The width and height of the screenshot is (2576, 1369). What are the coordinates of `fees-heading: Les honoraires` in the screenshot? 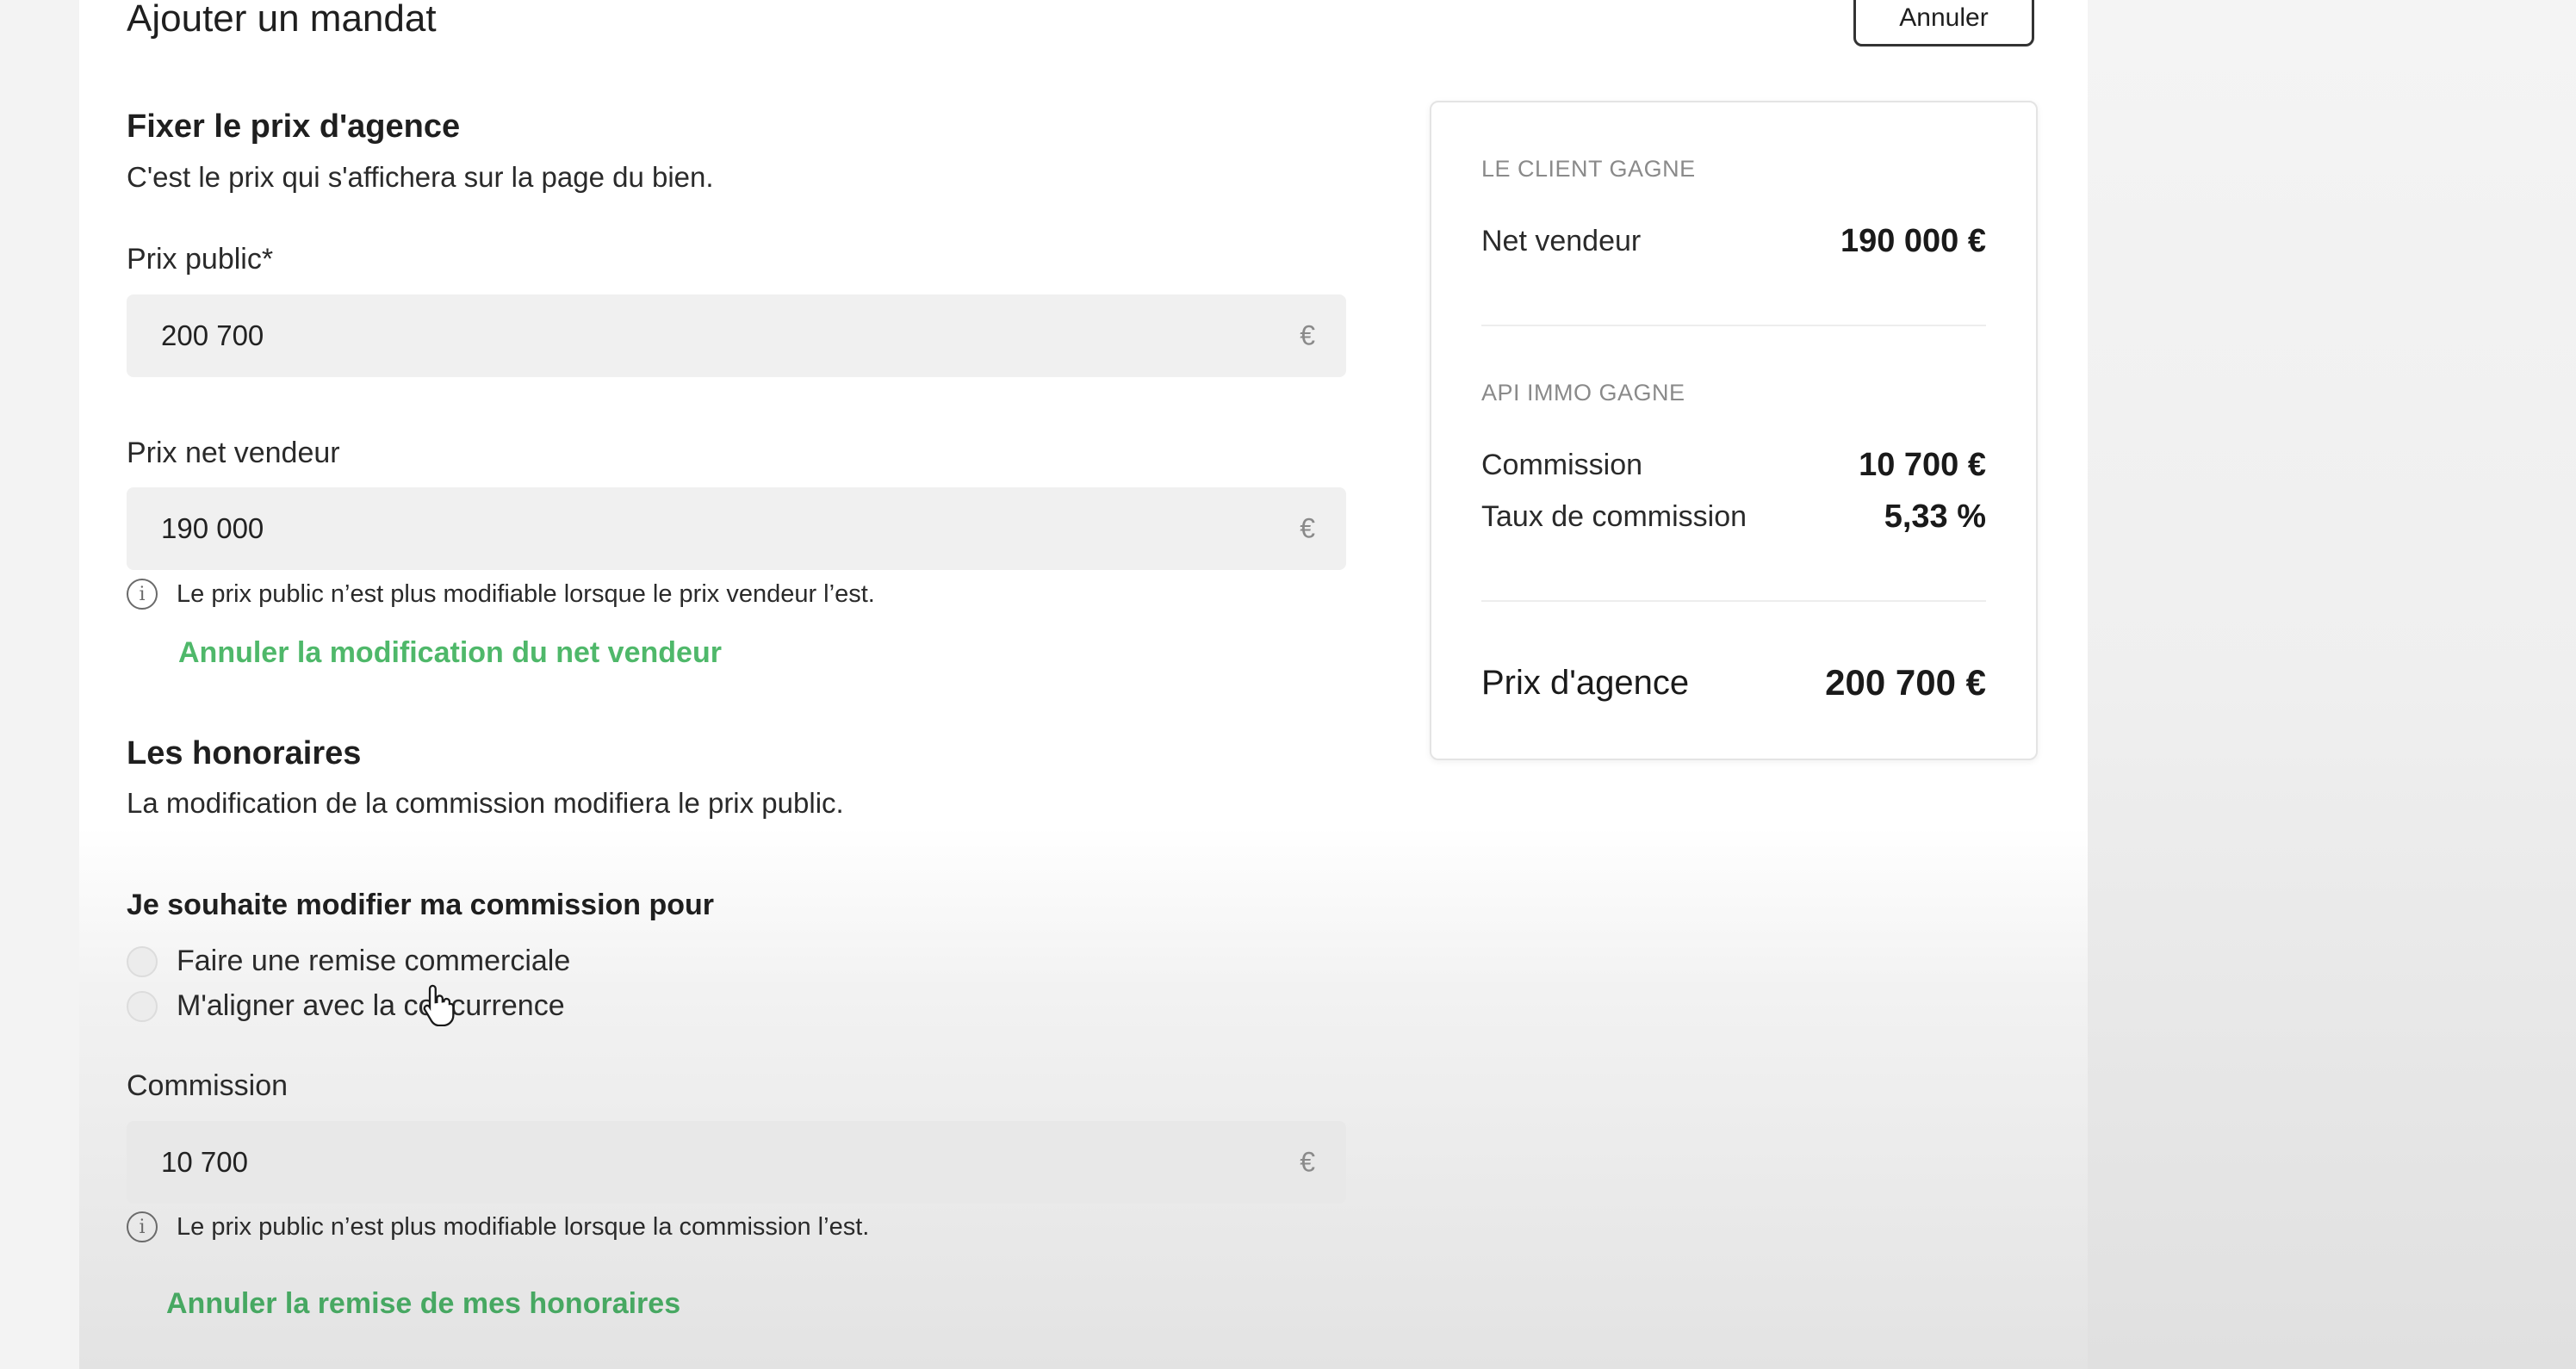 It's located at (245, 753).